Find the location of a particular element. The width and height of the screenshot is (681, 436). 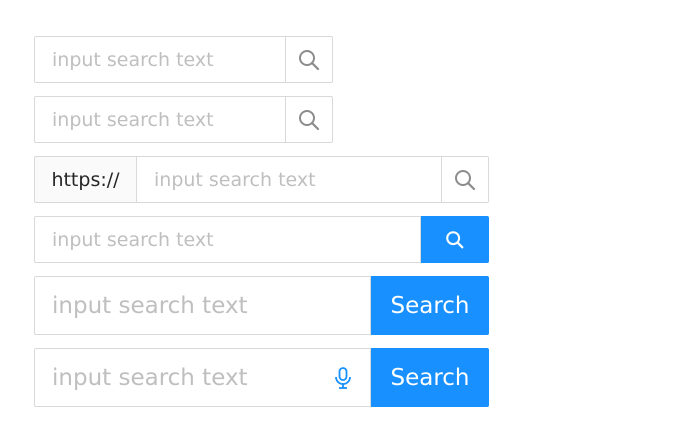

search-group-3: https:// input search text is located at coordinates (261, 179).